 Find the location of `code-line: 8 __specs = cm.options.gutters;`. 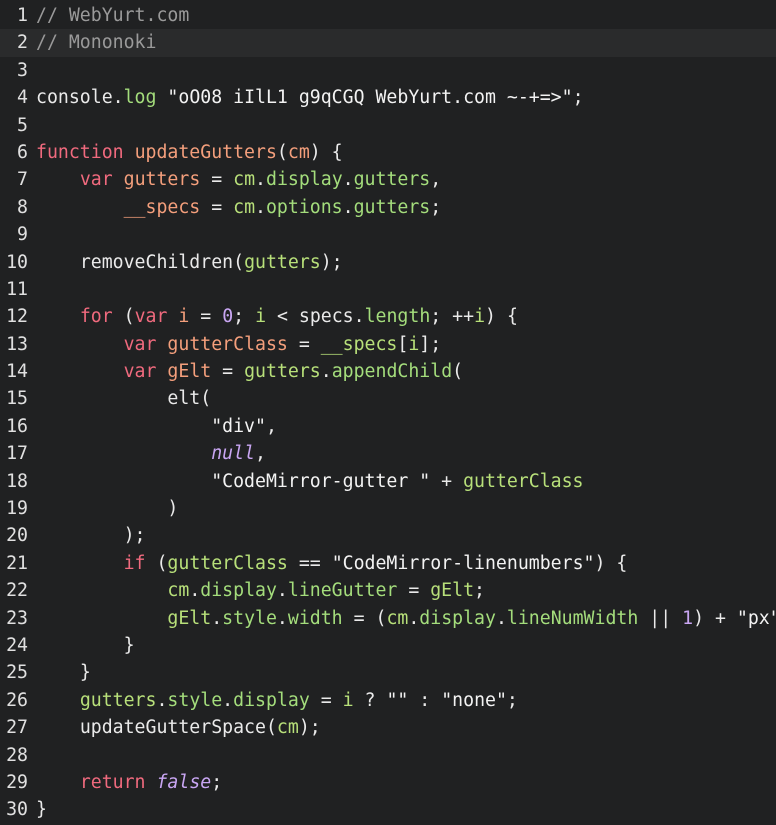

code-line: 8 __specs = cm.options.gutters; is located at coordinates (388, 207).